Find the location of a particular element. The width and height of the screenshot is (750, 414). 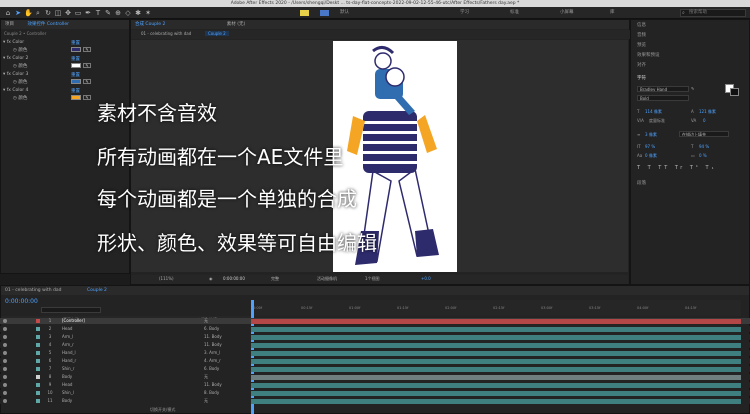

baseline-shift-value: 0 像素 is located at coordinates (651, 156).